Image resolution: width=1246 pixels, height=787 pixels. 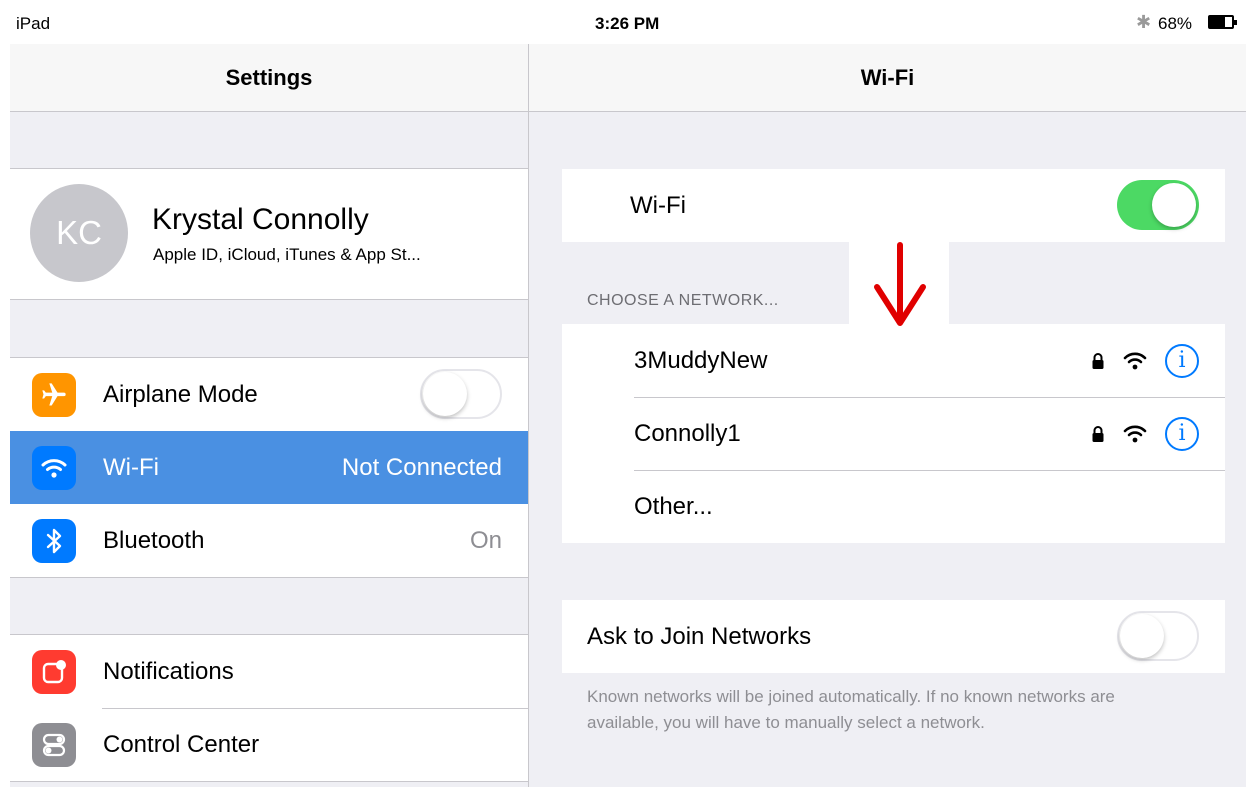 I want to click on wifi-status-value: Not Connected, so click(x=421, y=467).